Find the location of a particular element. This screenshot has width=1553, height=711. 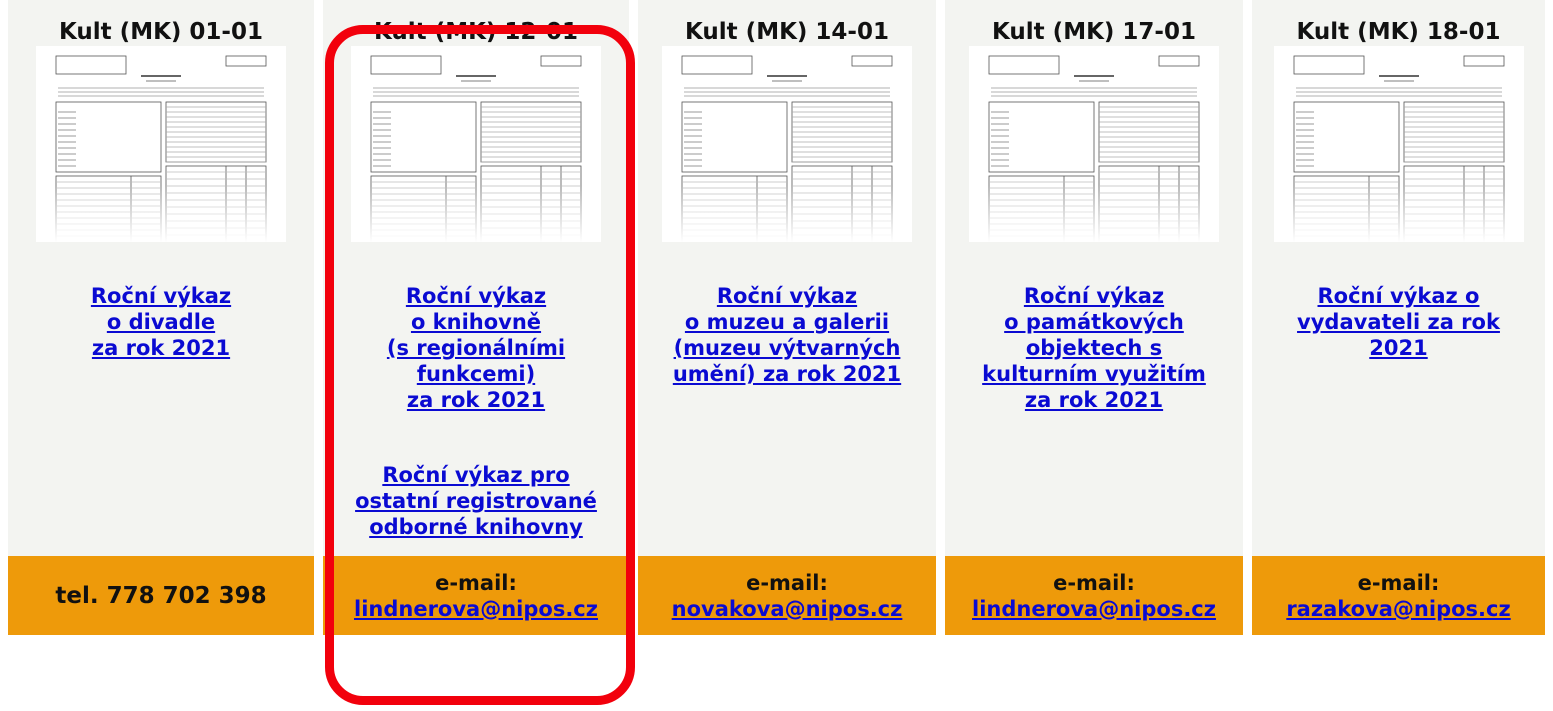

form-link-line: (s regionálními is located at coordinates (476, 348).